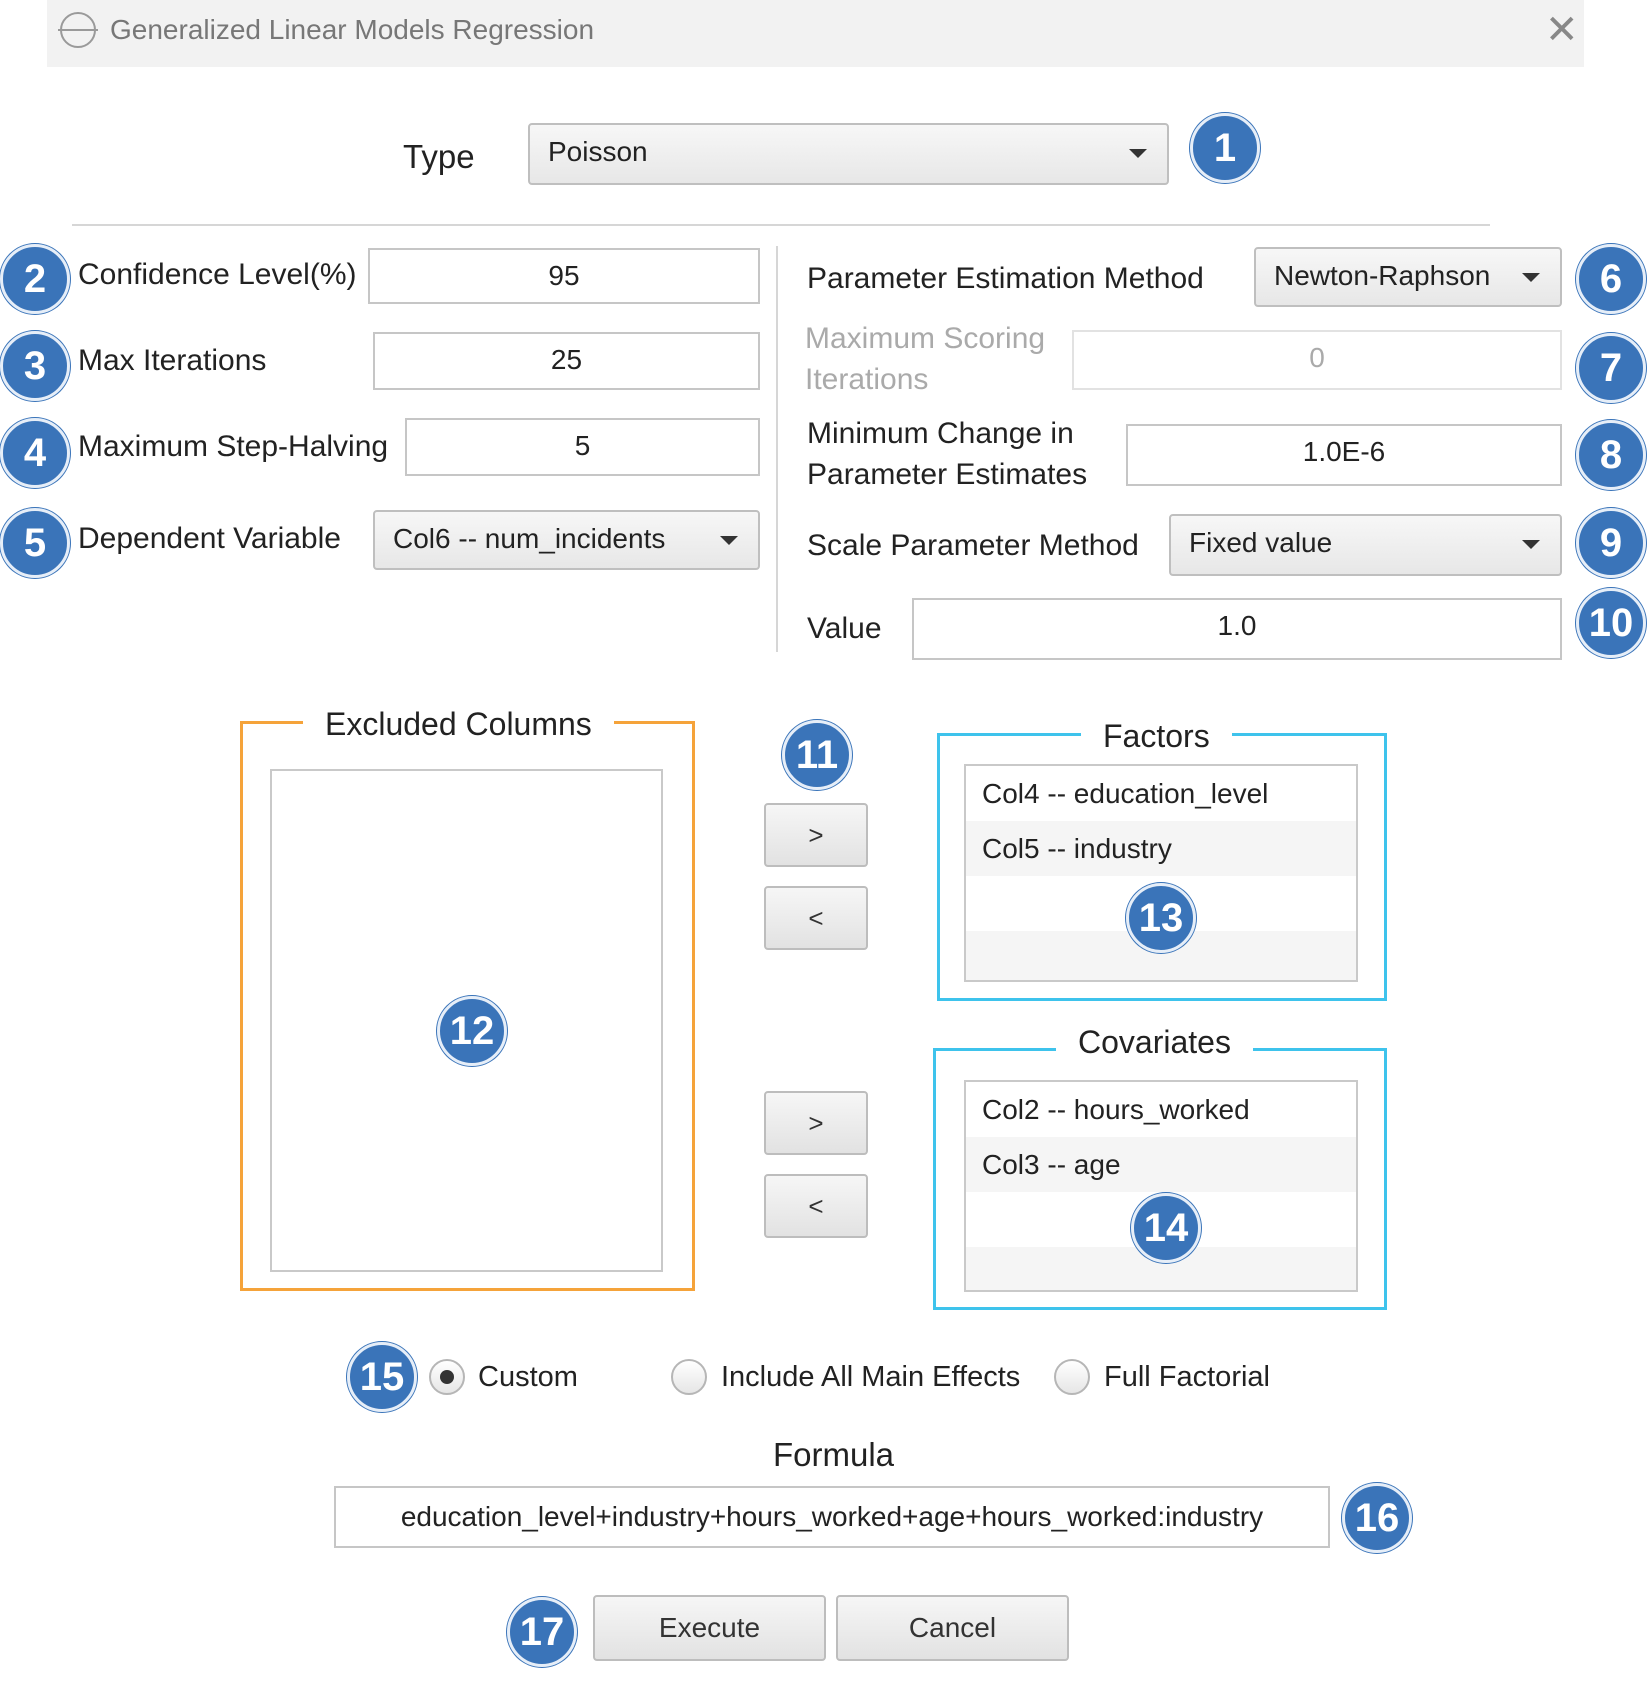 The width and height of the screenshot is (1650, 1681). I want to click on param-estimation-label: Parameter Estimation Method, so click(1005, 278).